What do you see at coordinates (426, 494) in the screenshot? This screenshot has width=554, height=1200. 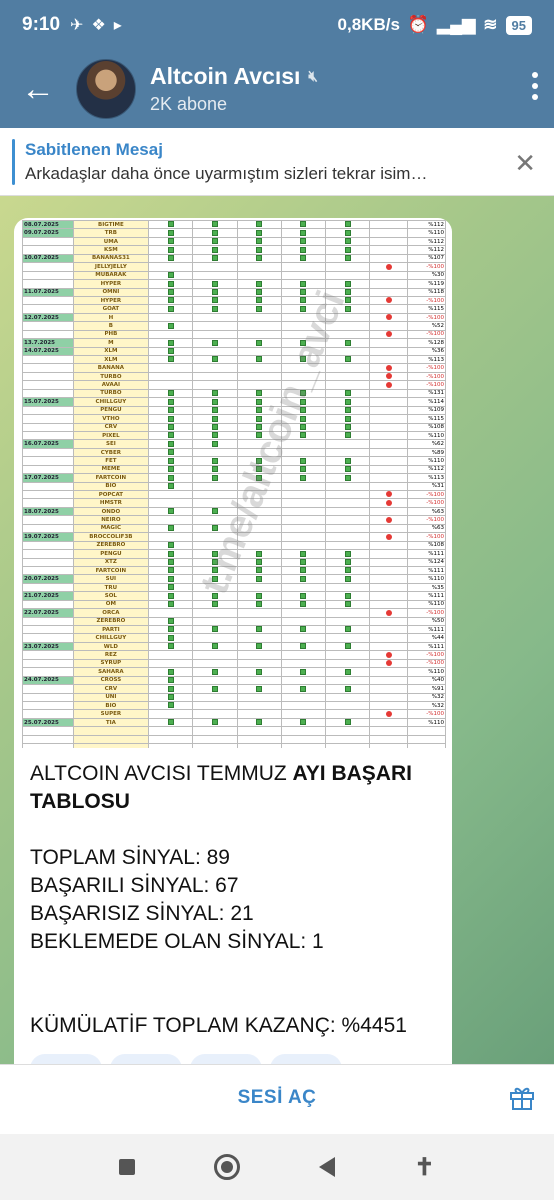 I see `row-percent: -%100` at bounding box center [426, 494].